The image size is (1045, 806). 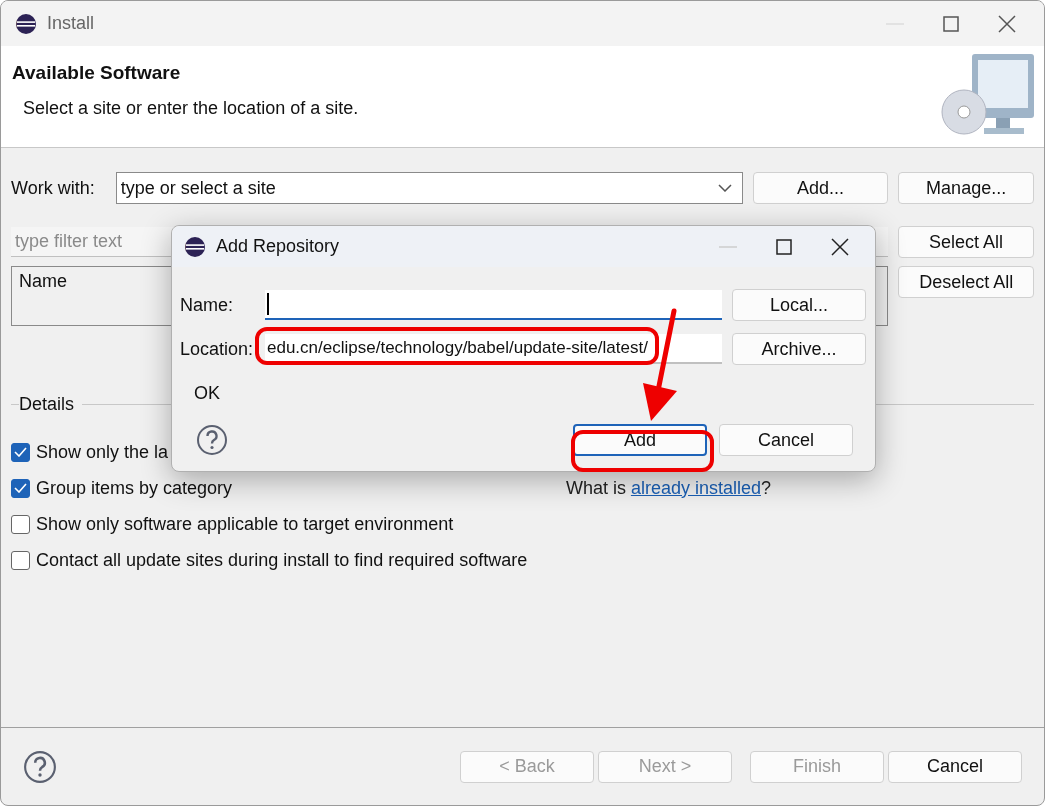 What do you see at coordinates (493, 305) in the screenshot?
I see `text-field` at bounding box center [493, 305].